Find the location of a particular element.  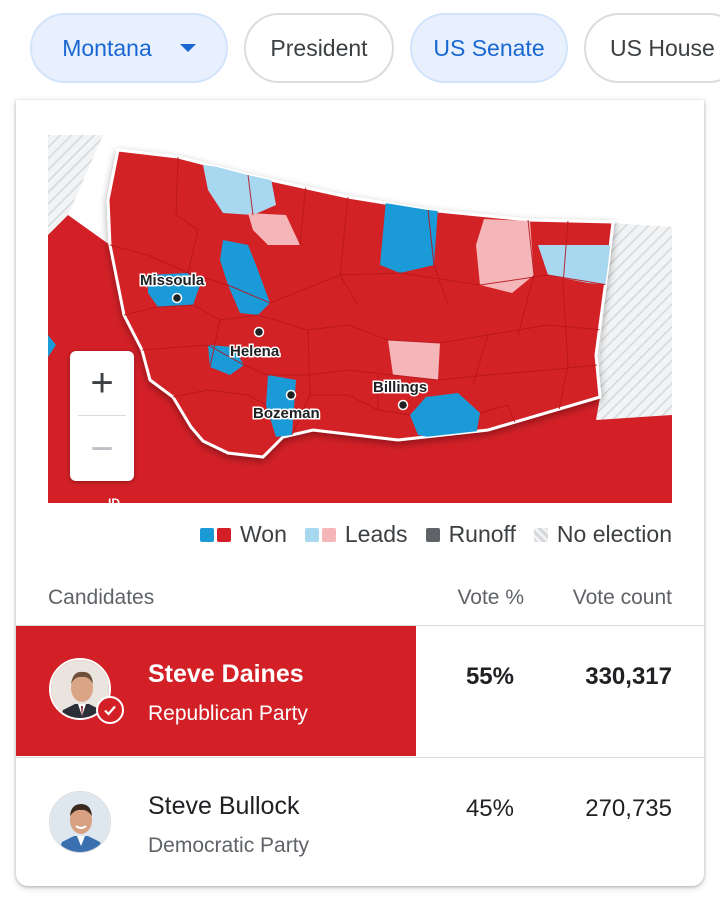

tab-us-senate-label: US Senate is located at coordinates (489, 47).